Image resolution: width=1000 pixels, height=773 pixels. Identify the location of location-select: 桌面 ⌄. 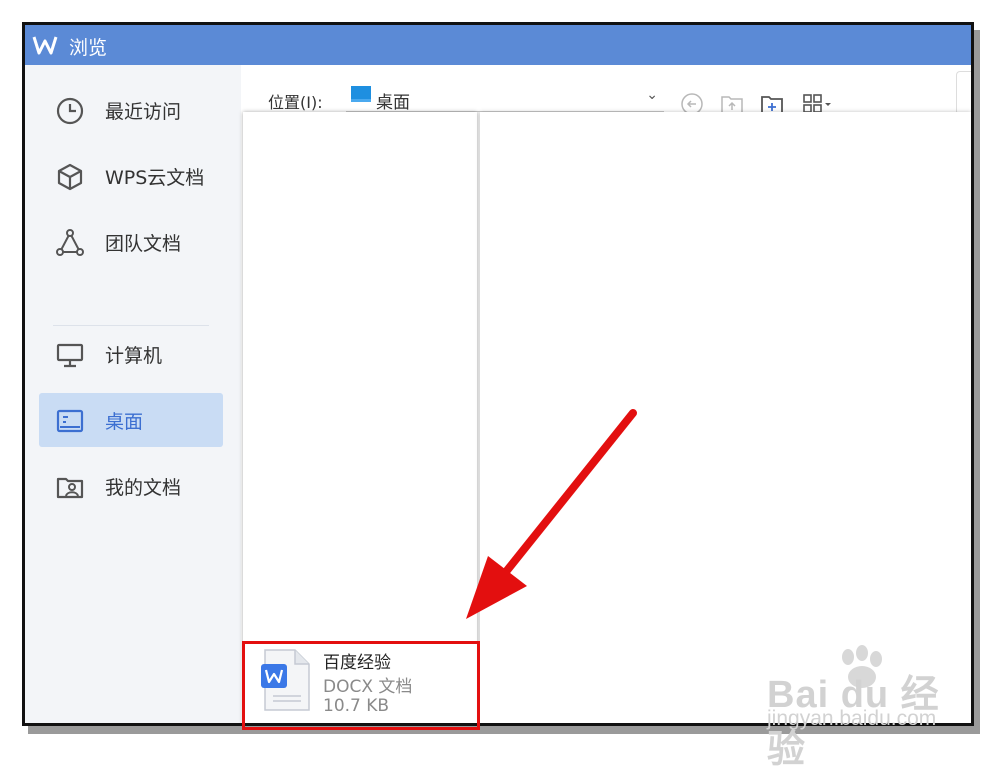
(505, 99).